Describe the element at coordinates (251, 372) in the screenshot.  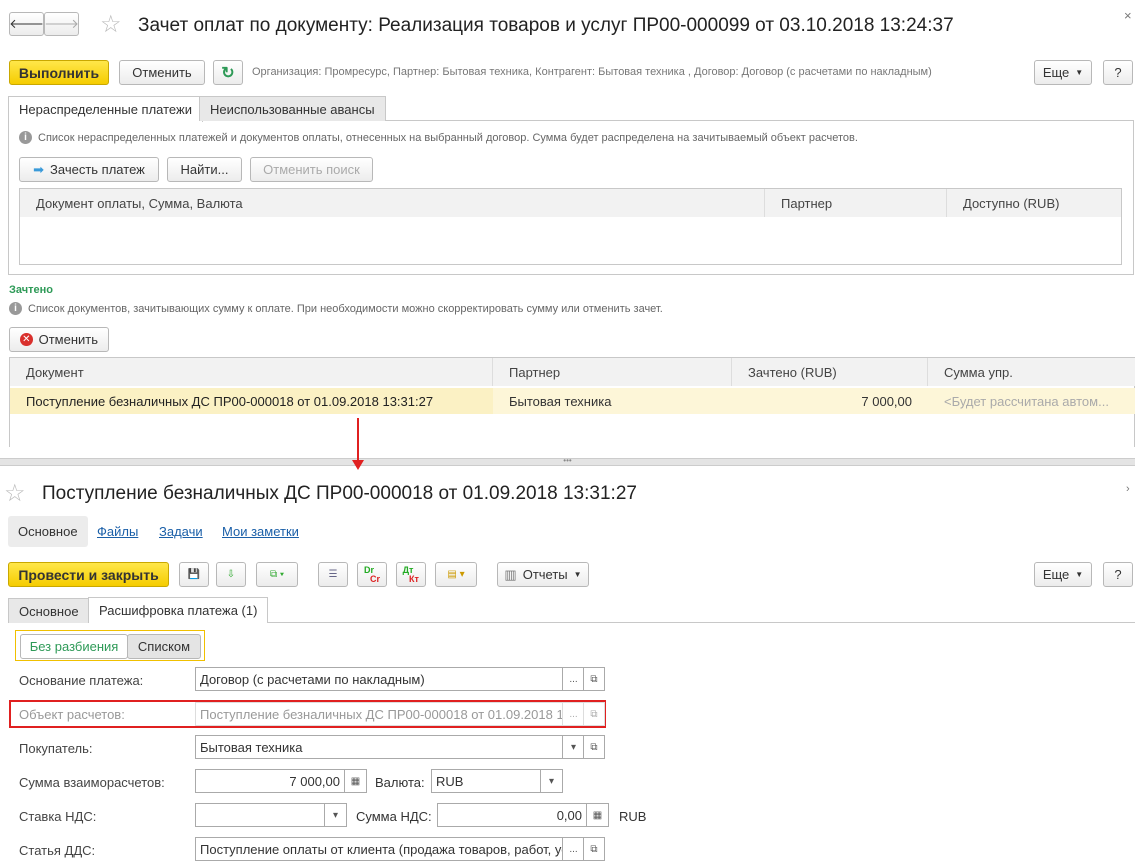
I see `col-document: Документ` at that location.